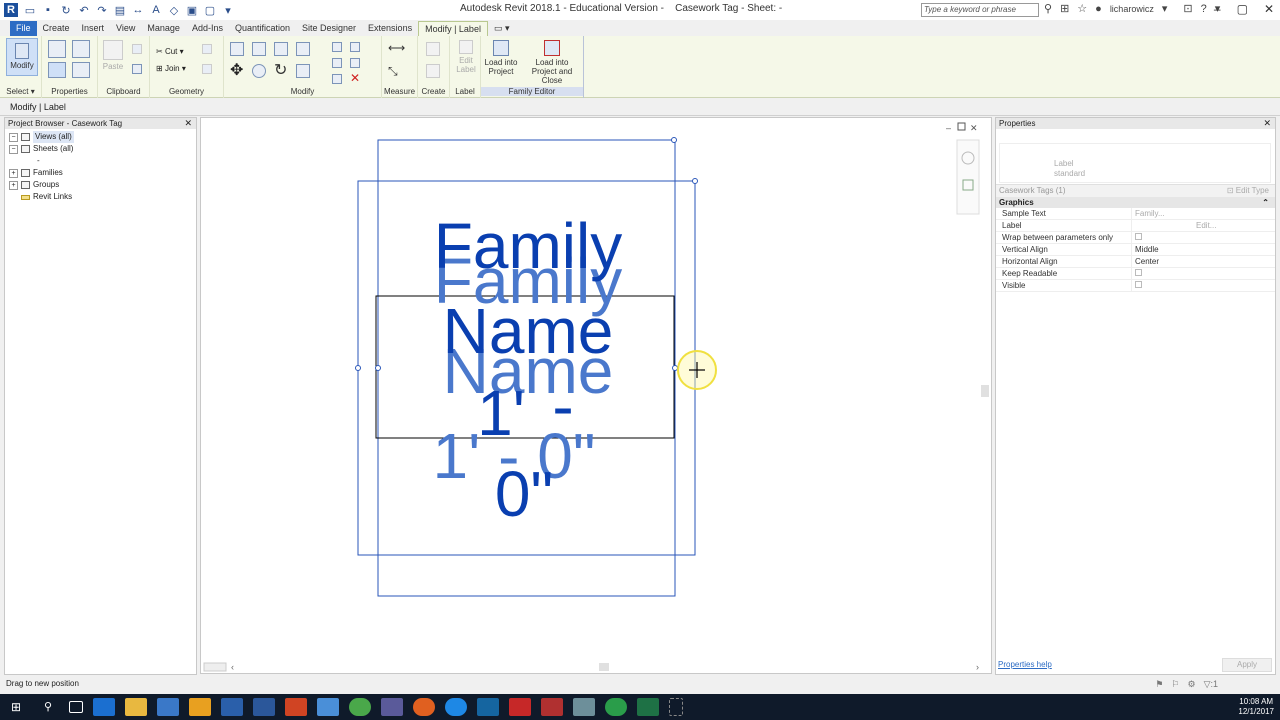  Describe the element at coordinates (232, 707) in the screenshot. I see `revit-taskbar-icon` at that location.